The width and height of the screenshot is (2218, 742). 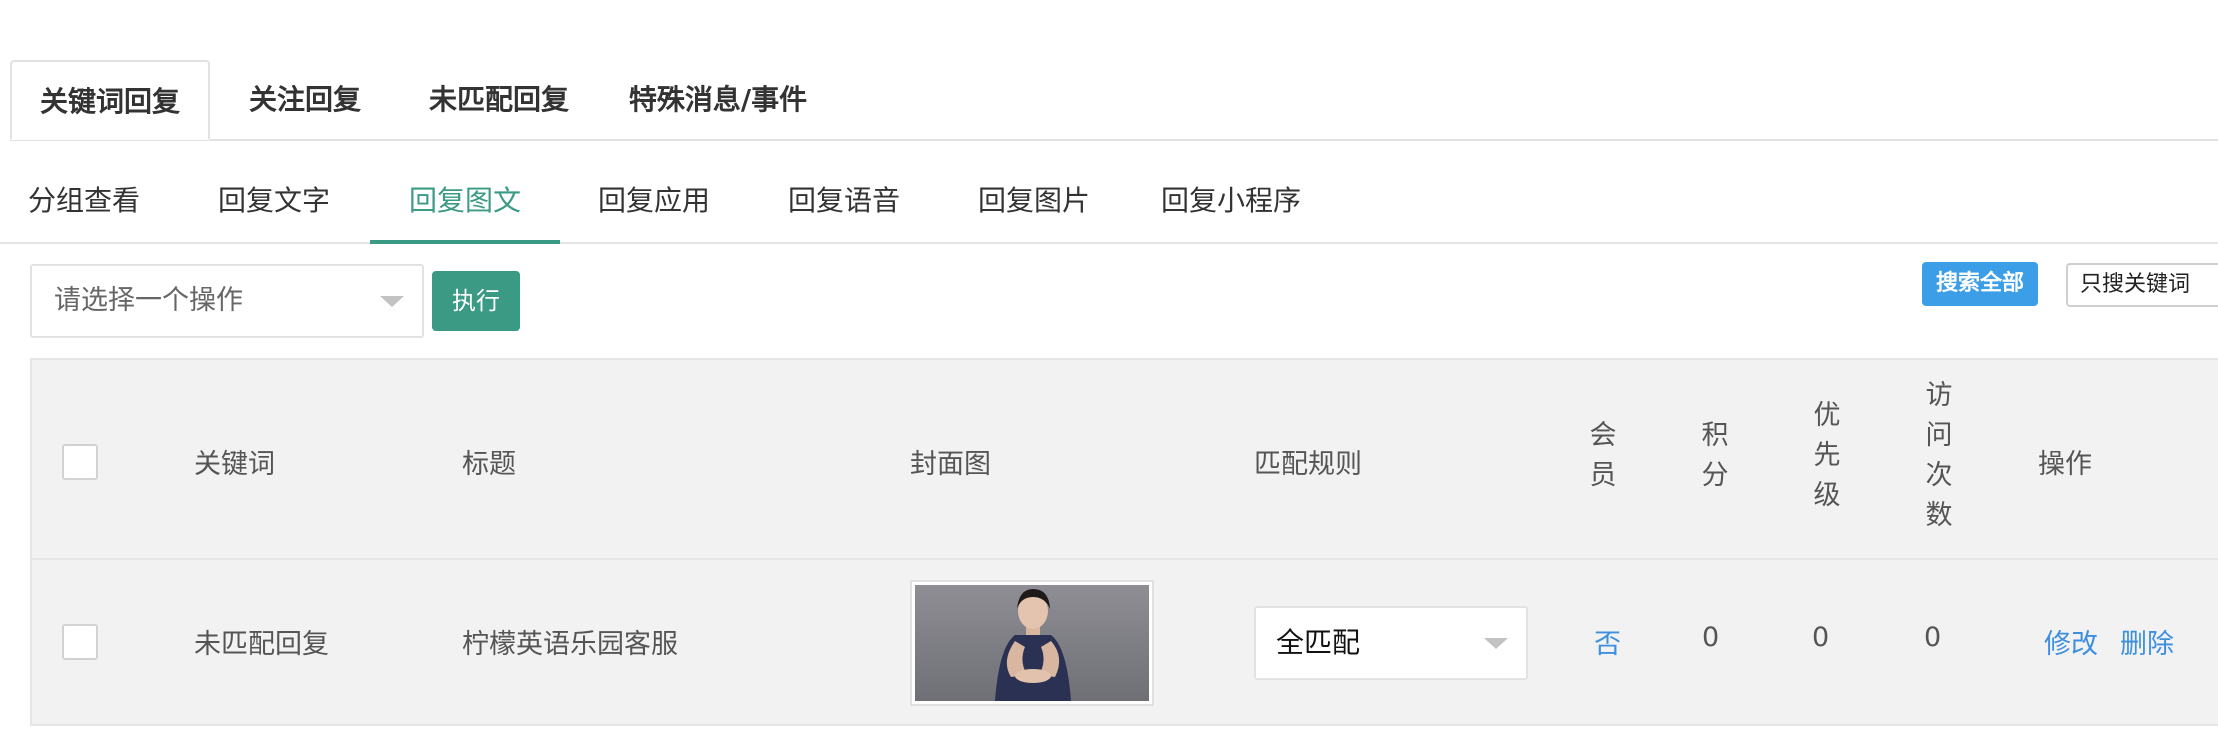 I want to click on match-rule-value: 全匹配, so click(x=1318, y=642).